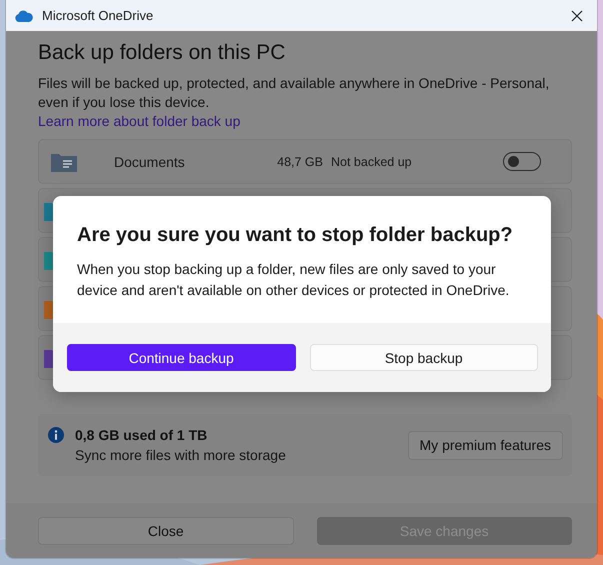 The height and width of the screenshot is (565, 603). Describe the element at coordinates (98, 15) in the screenshot. I see `window-title: Microsoft OneDrive` at that location.